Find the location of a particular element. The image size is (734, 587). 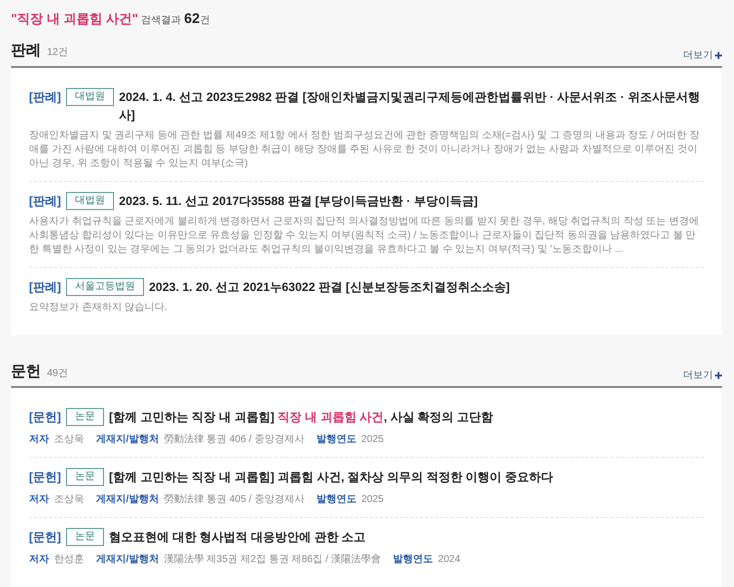

section-title: 문헌 is located at coordinates (26, 372).